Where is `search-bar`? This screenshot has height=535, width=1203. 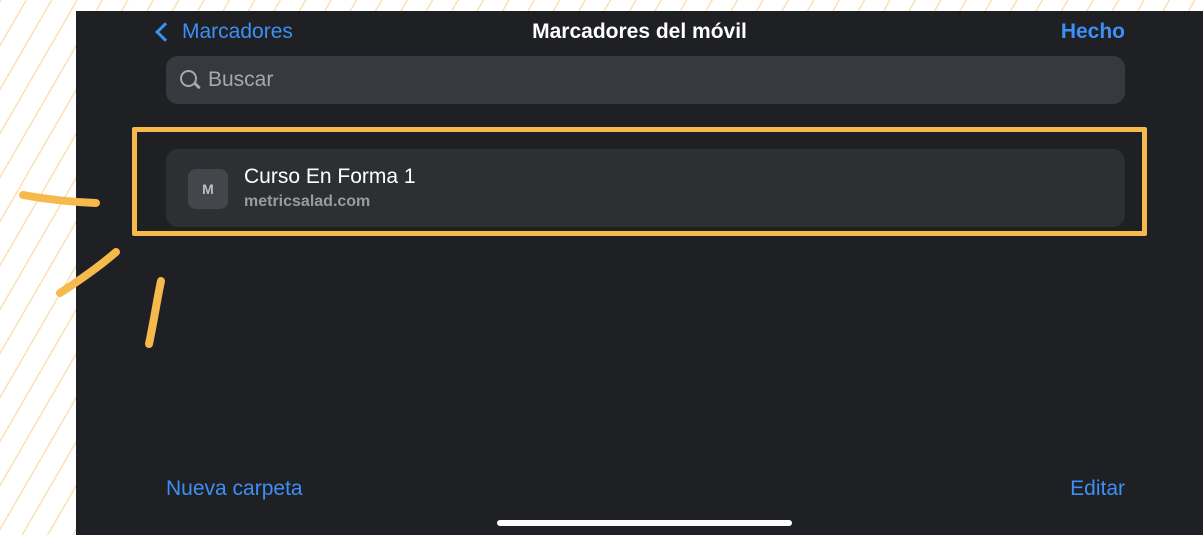 search-bar is located at coordinates (645, 80).